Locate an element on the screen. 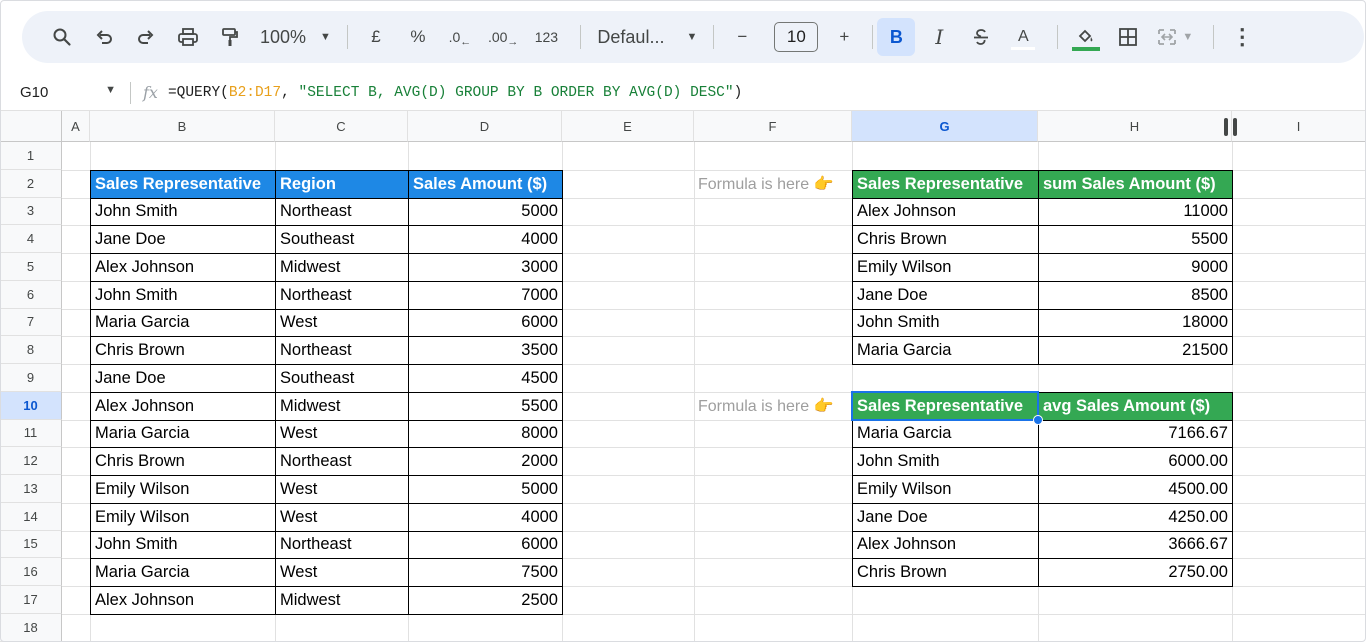 The width and height of the screenshot is (1366, 642). search-menus-icon is located at coordinates (62, 37).